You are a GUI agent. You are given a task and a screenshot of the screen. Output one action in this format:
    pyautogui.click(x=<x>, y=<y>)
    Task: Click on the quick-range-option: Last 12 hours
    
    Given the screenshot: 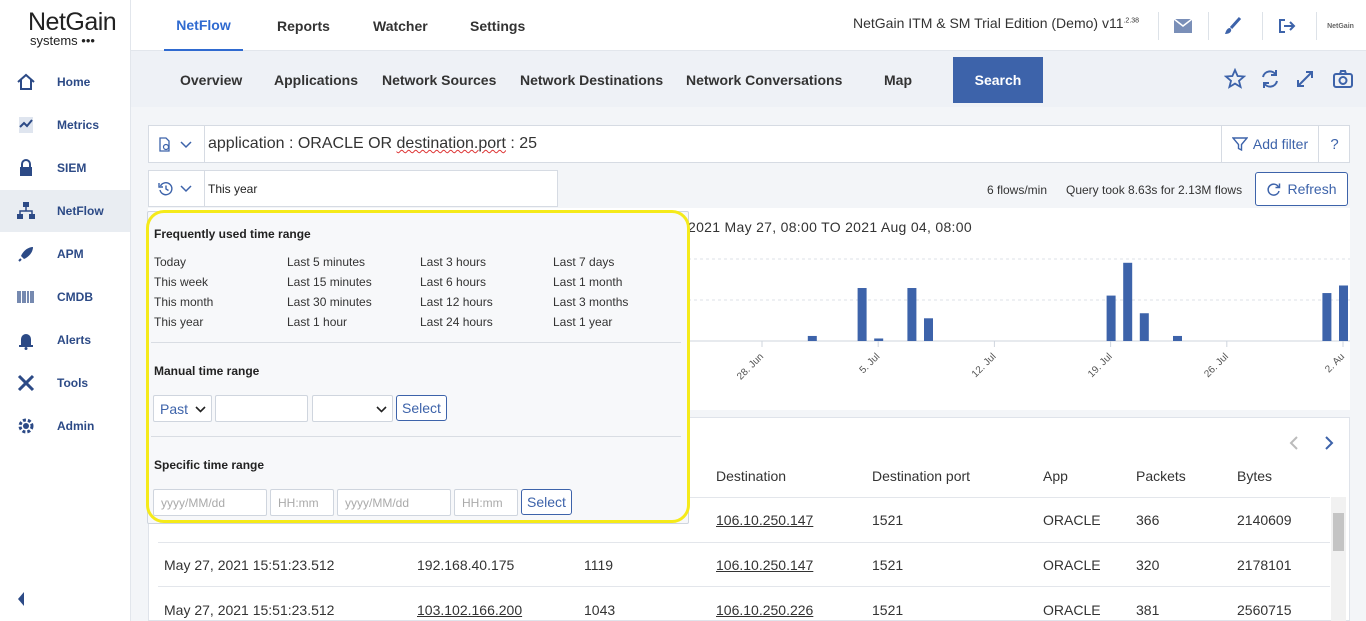 What is the action you would take?
    pyautogui.click(x=456, y=302)
    